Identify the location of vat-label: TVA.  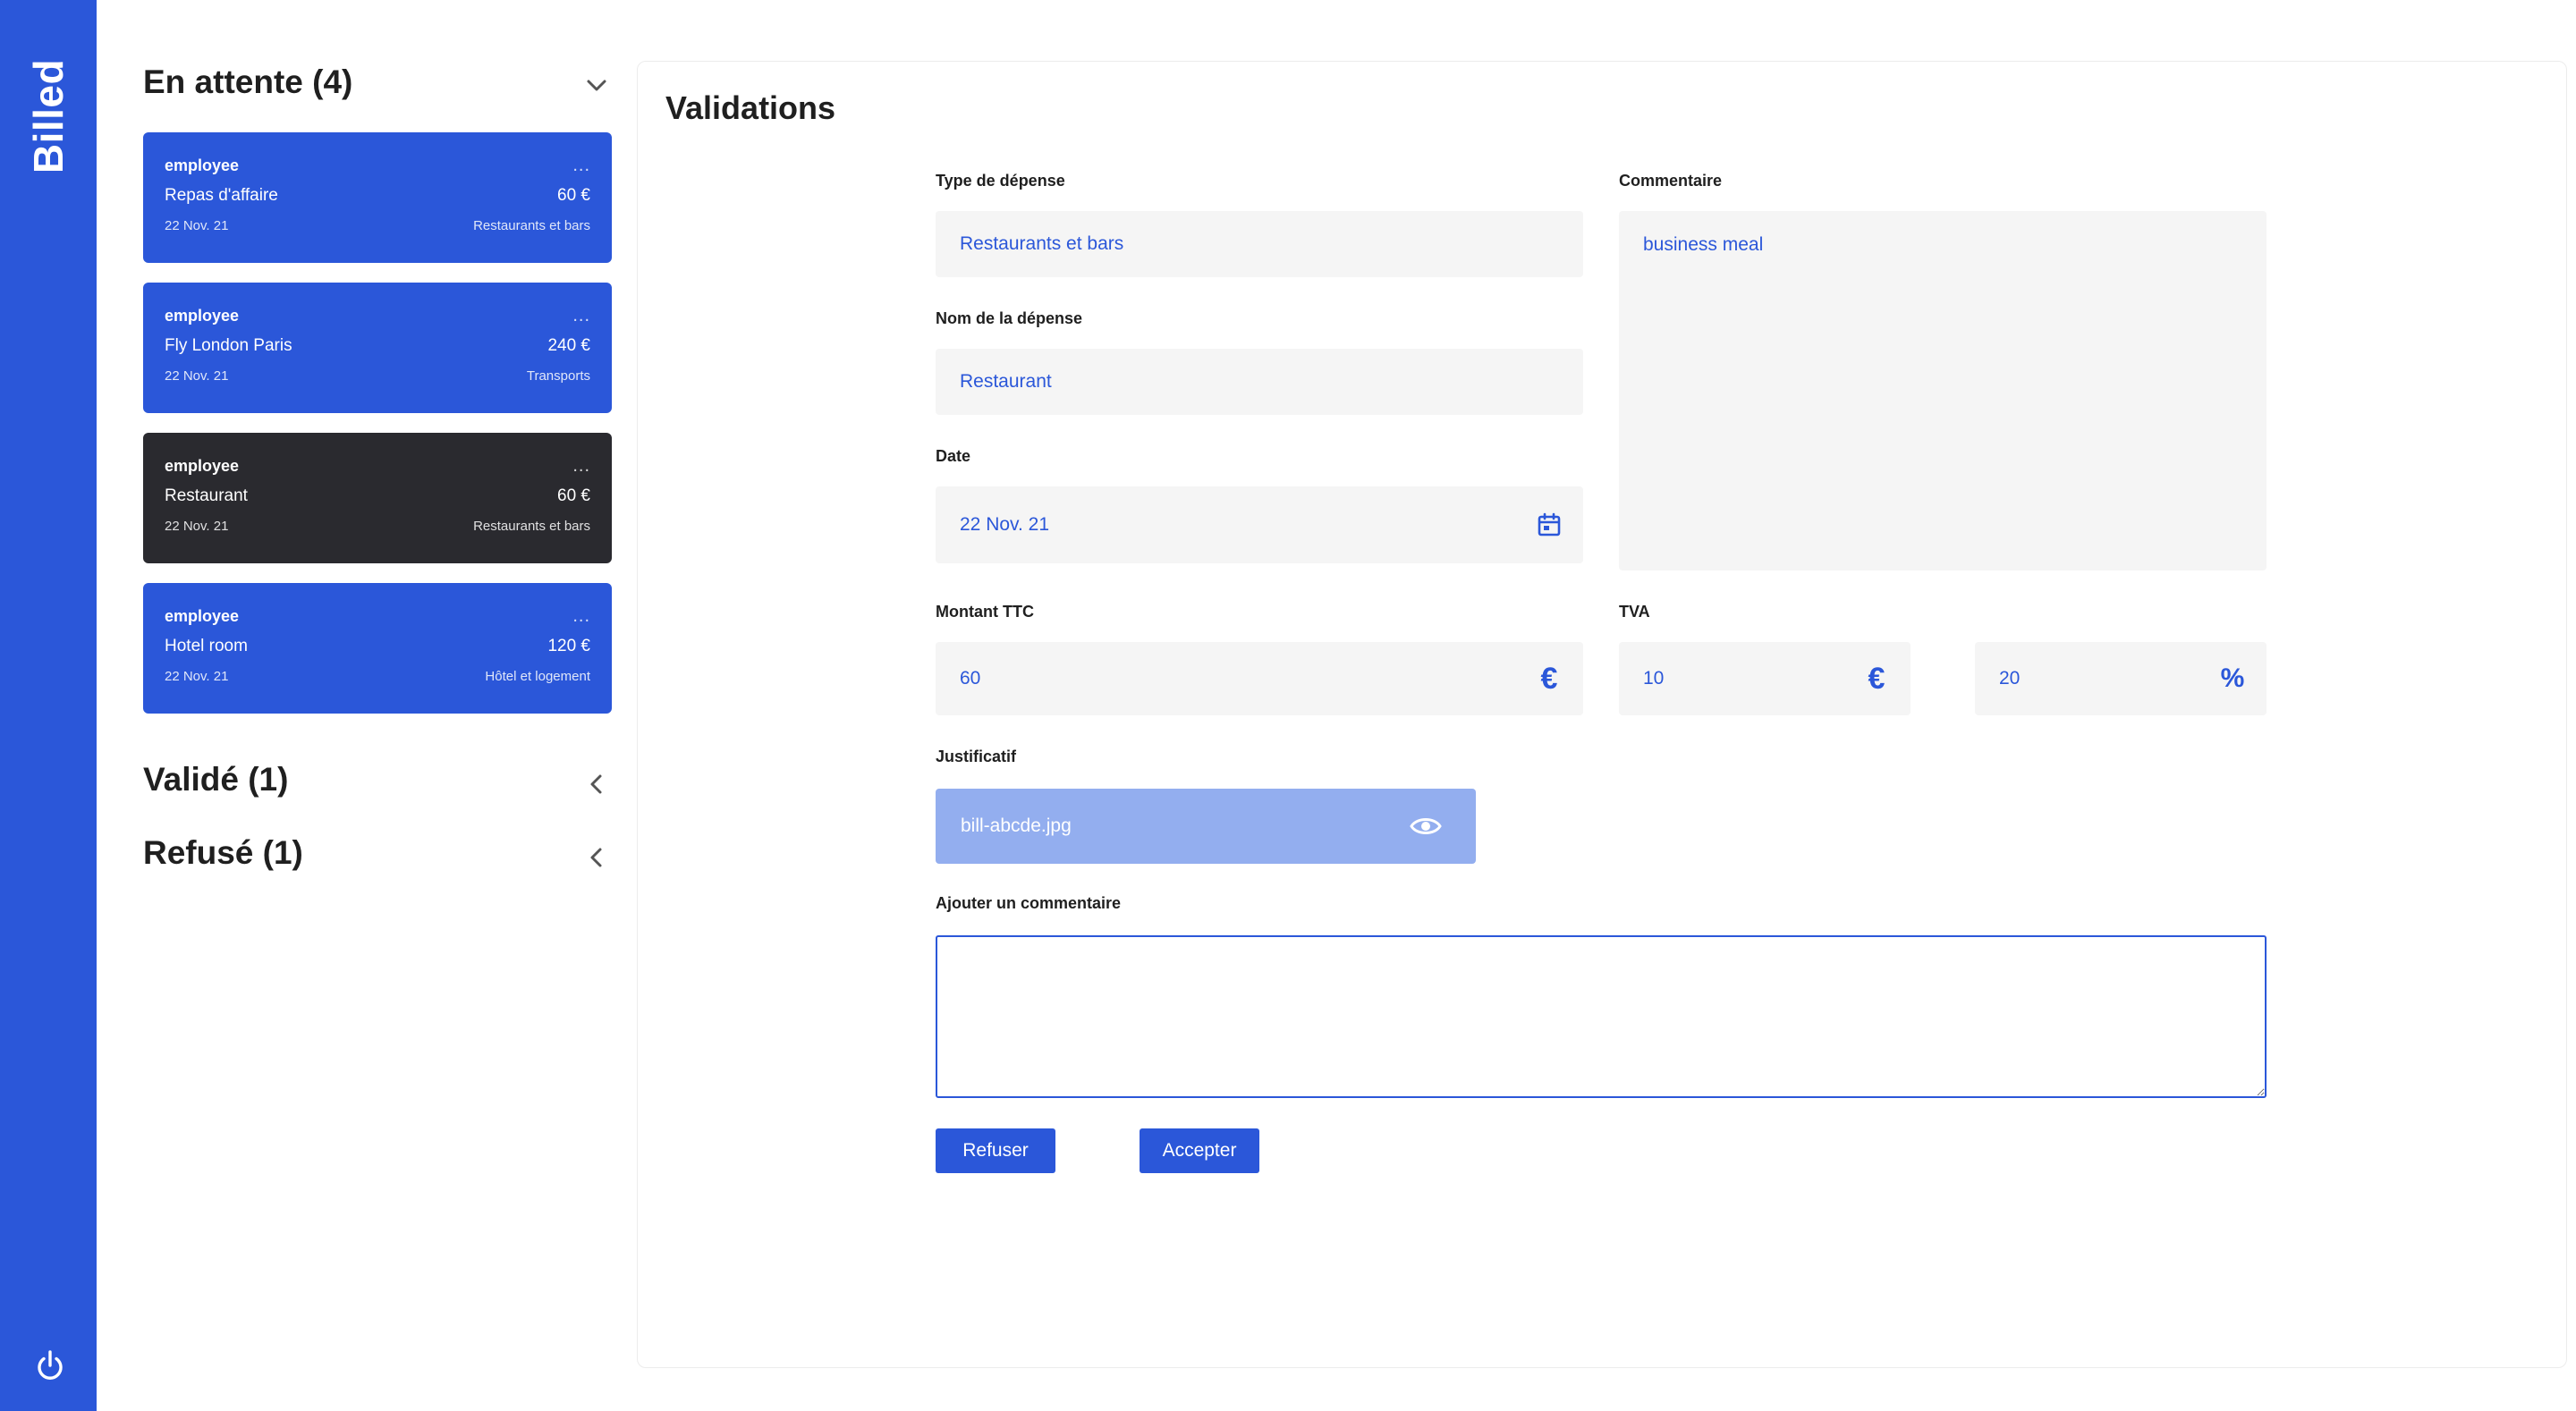
(1634, 612).